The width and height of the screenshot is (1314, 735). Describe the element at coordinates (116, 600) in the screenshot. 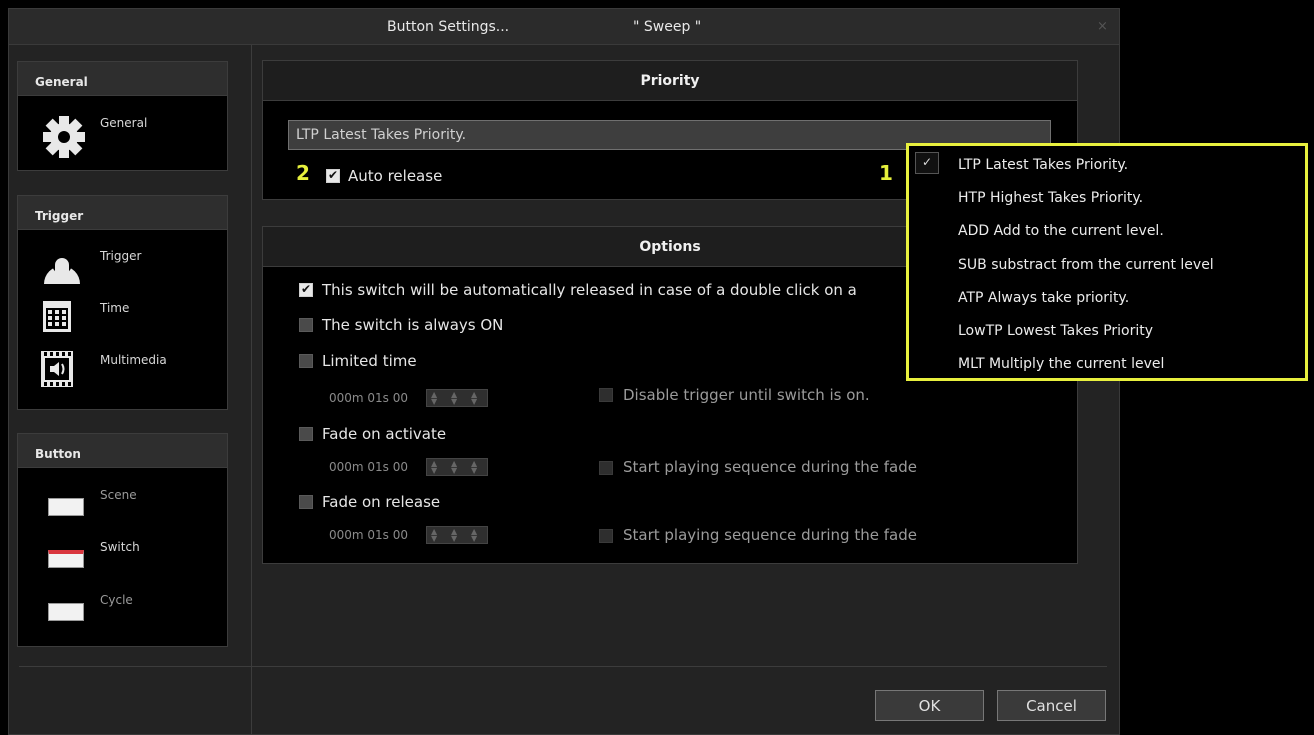

I see `sidebar-item-cycle: Cycle` at that location.